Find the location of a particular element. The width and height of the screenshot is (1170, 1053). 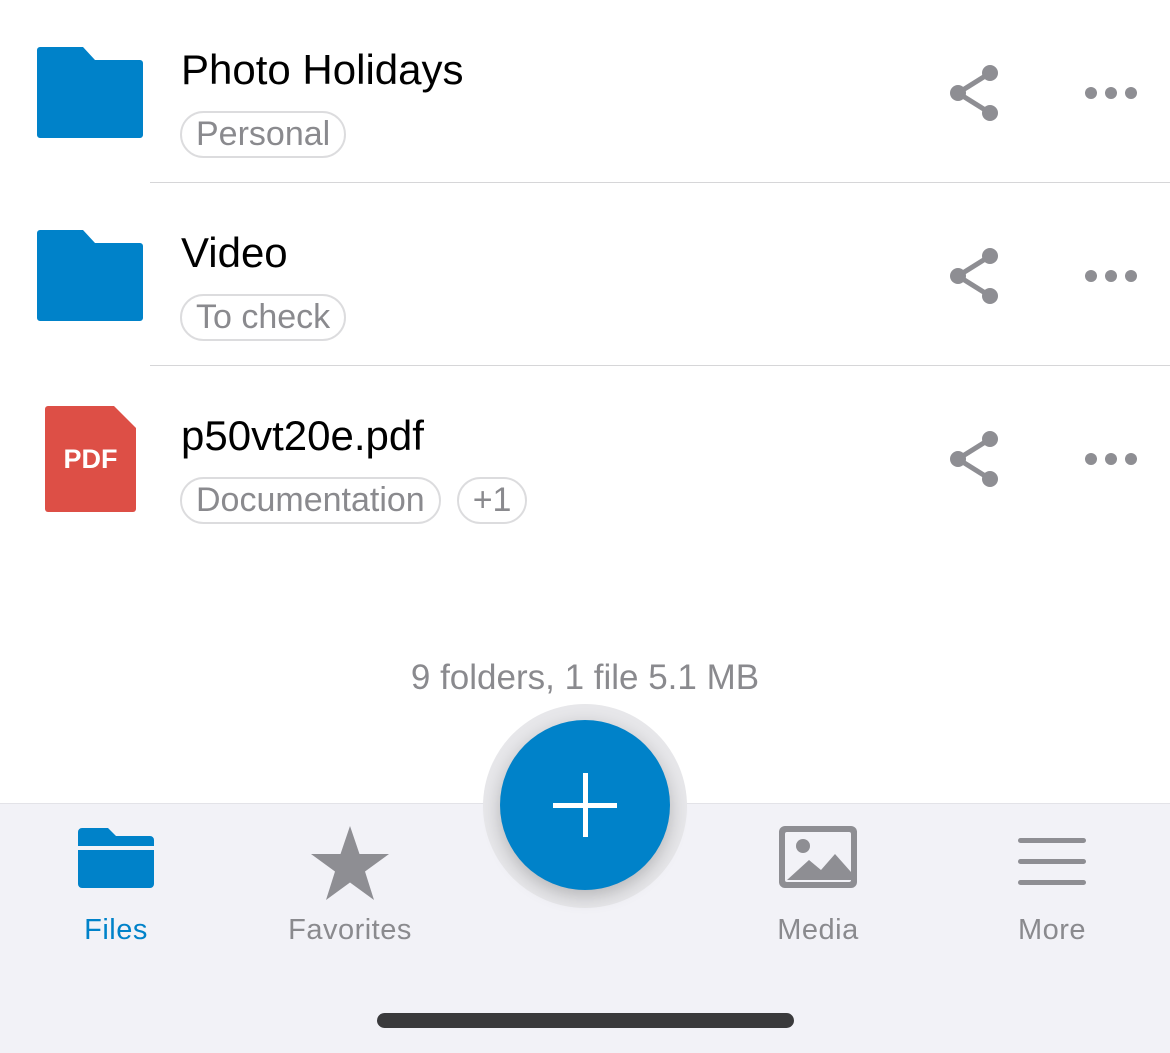

file-name: p50vt20e.pdf is located at coordinates (302, 435).